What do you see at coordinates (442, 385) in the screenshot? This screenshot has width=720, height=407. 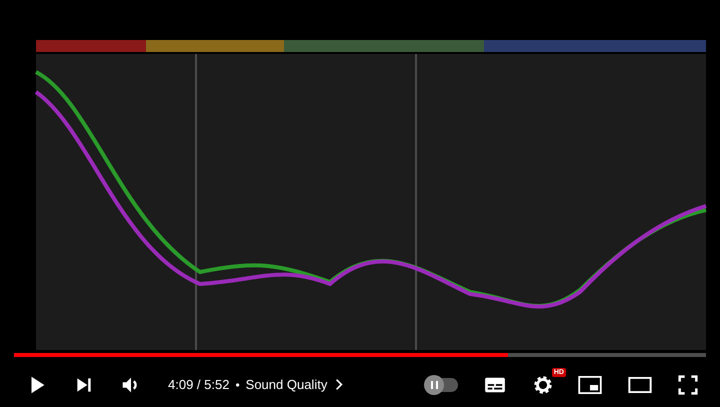 I see `autoplay-toggle` at bounding box center [442, 385].